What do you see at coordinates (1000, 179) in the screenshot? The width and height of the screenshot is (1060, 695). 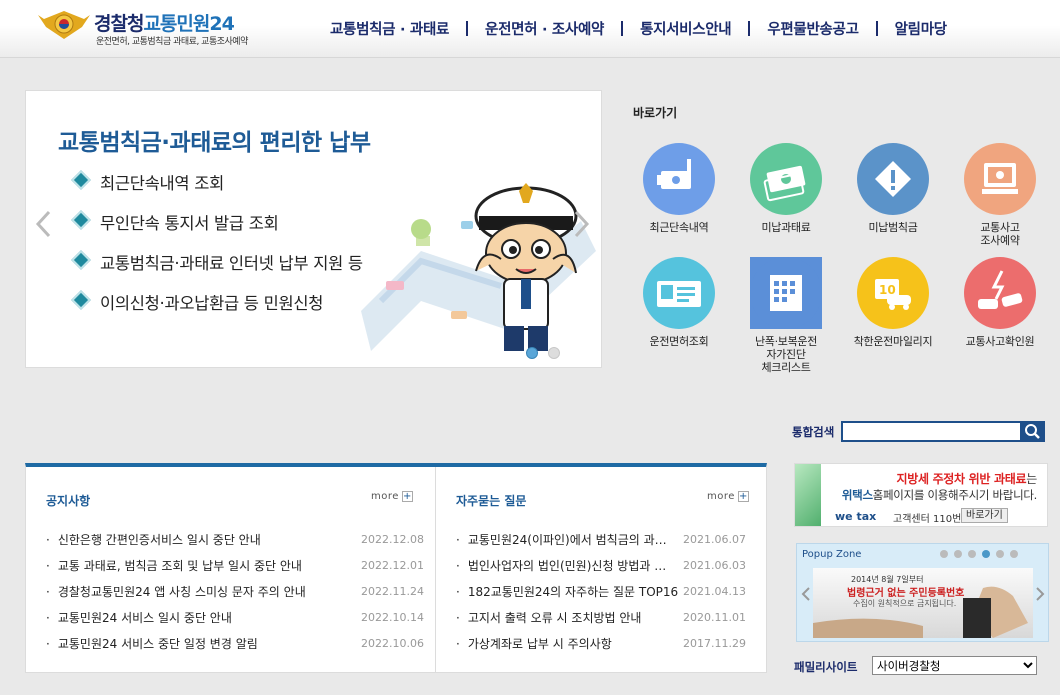 I see `computer-icon` at bounding box center [1000, 179].